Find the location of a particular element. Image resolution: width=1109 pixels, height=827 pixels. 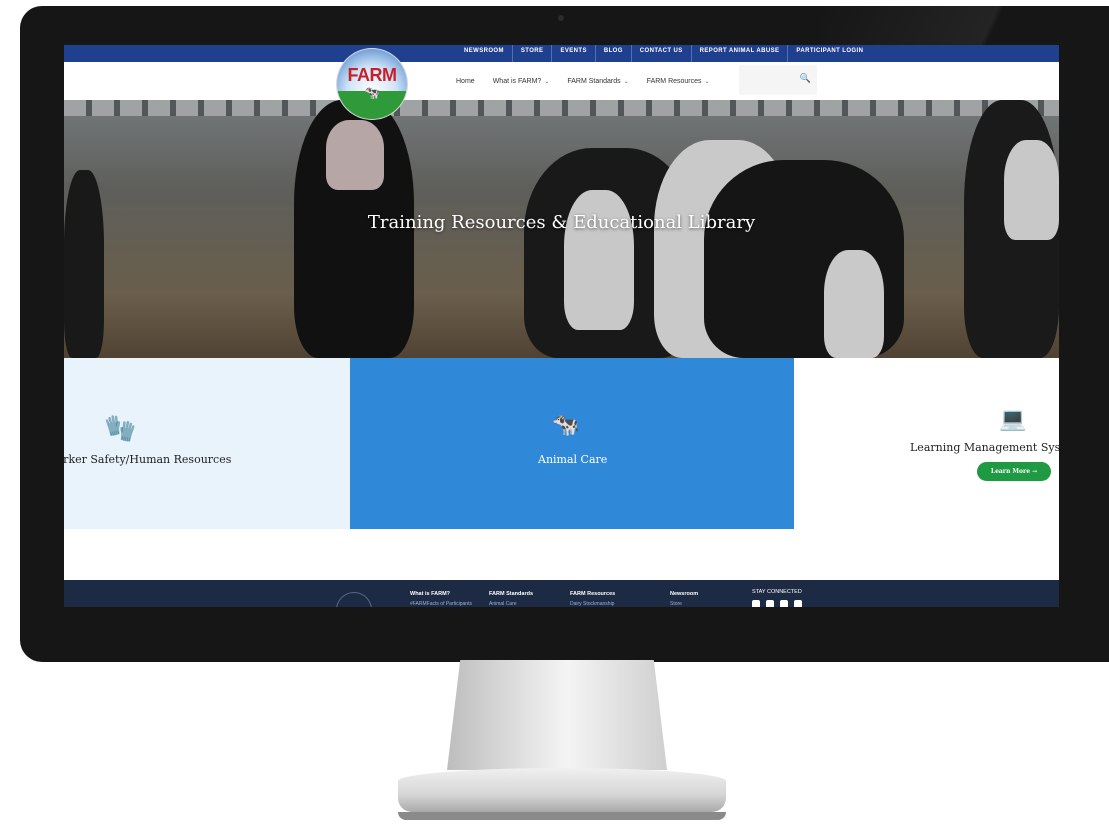

cow-icon: 🐄 is located at coordinates (372, 92).